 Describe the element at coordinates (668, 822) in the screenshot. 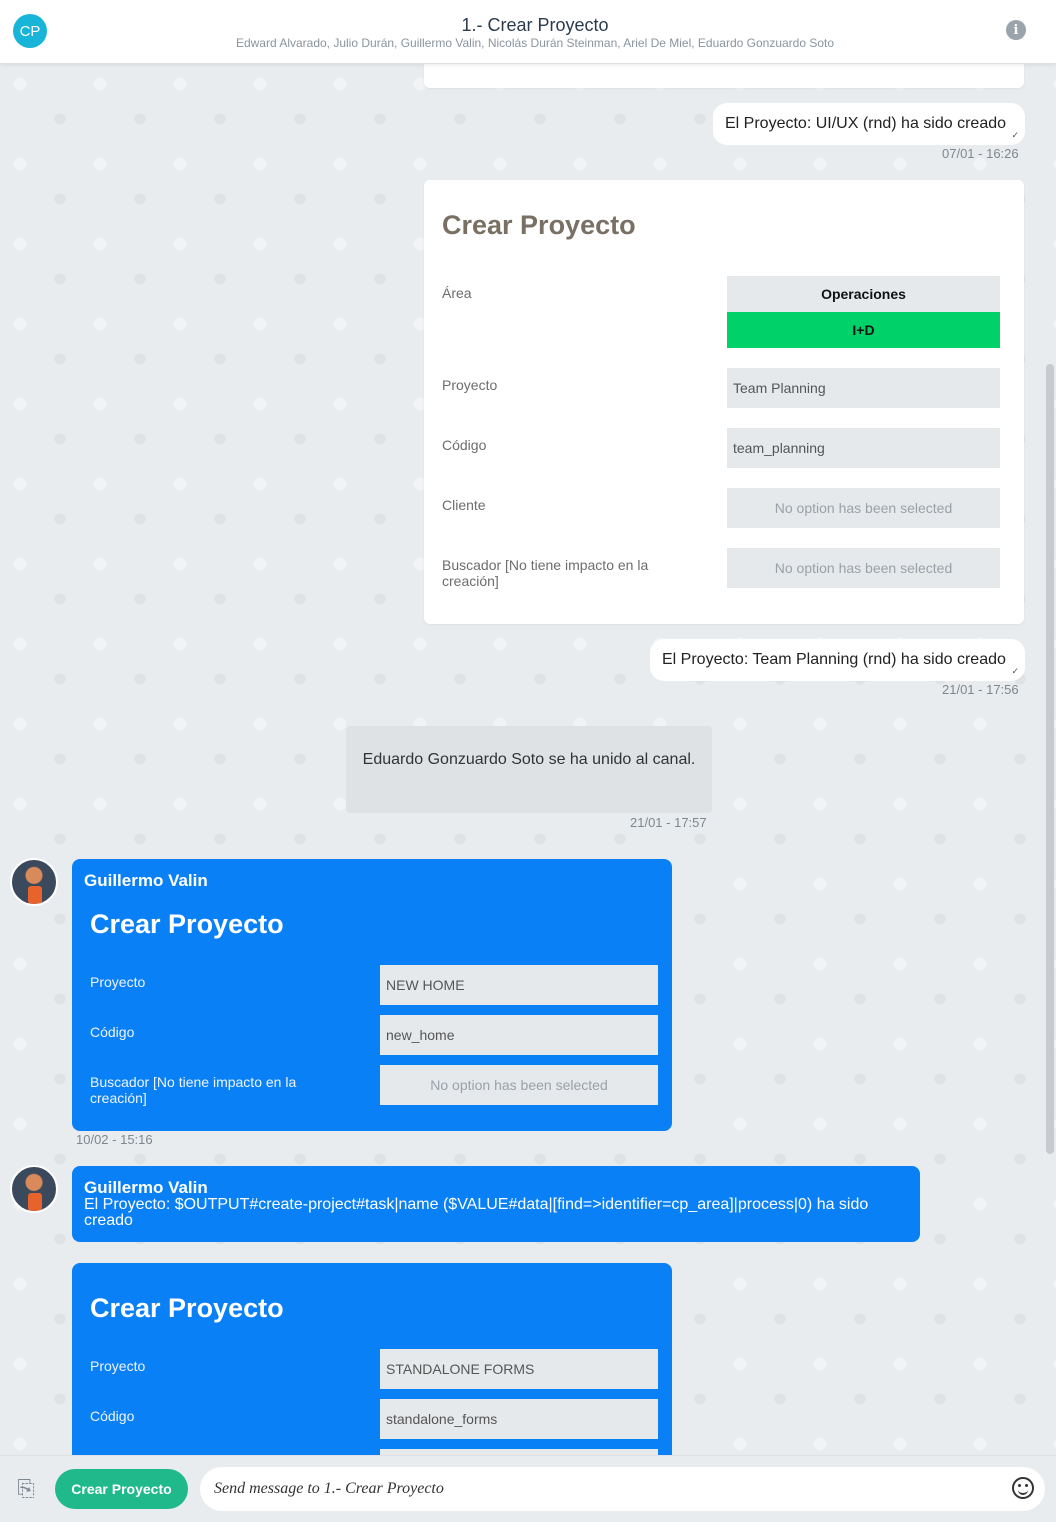

I see `message-time: 21/01 - 17:57` at that location.